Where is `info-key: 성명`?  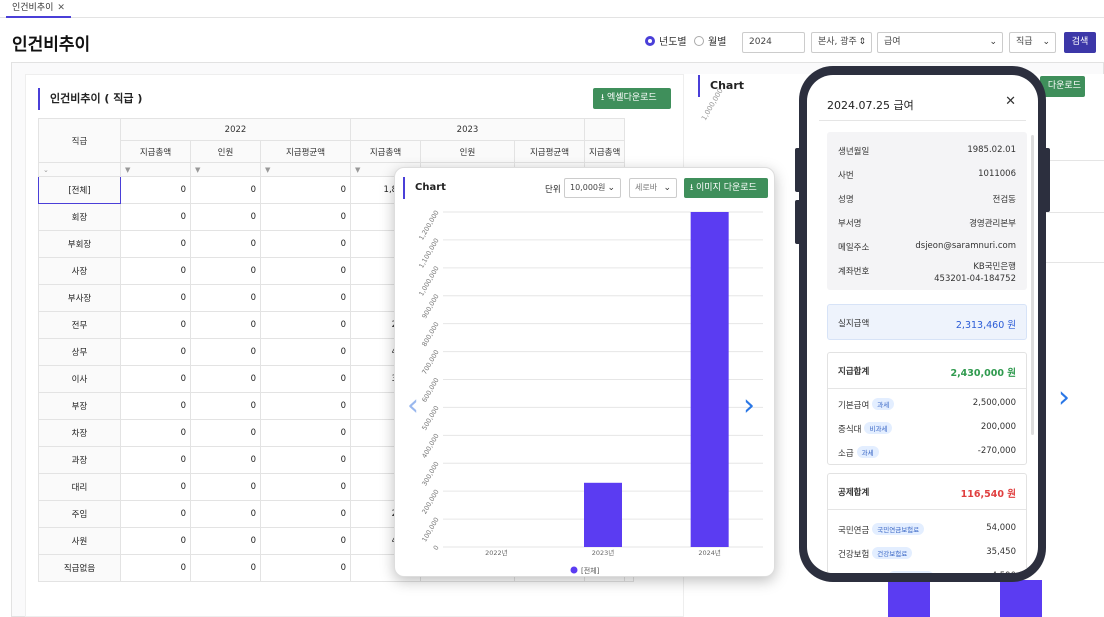 info-key: 성명 is located at coordinates (846, 200).